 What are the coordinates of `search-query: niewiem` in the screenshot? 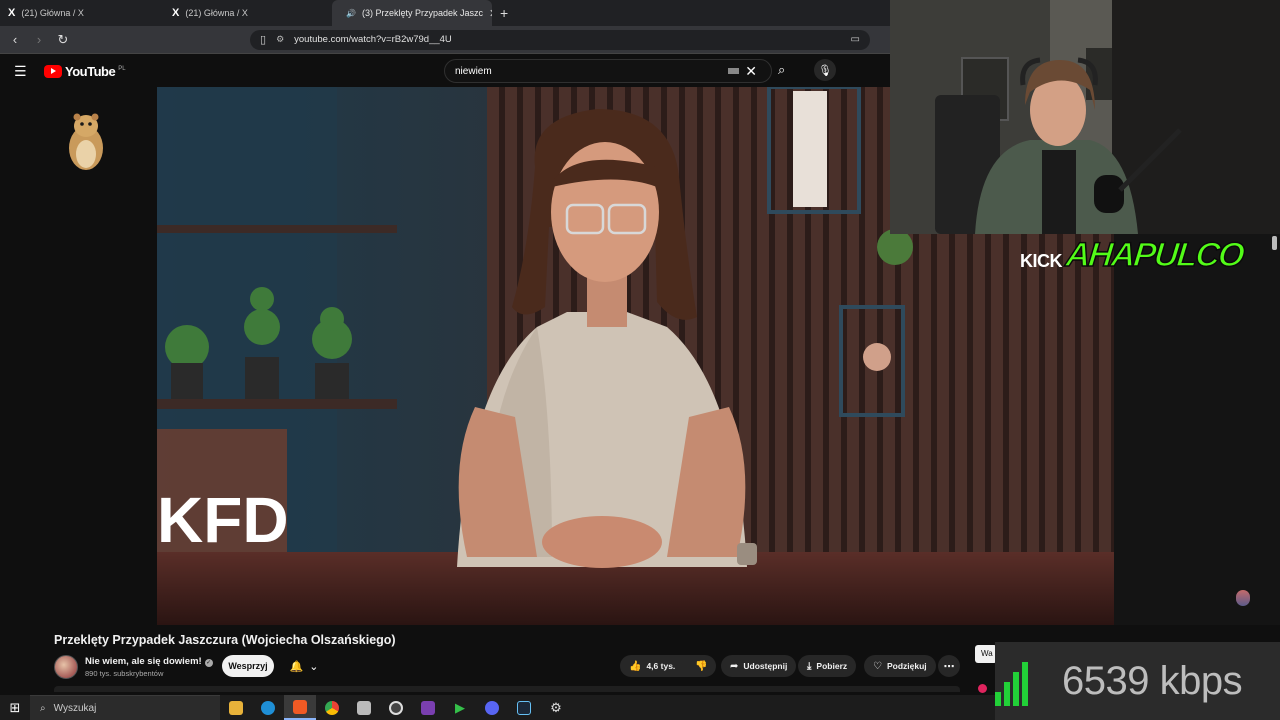 It's located at (473, 71).